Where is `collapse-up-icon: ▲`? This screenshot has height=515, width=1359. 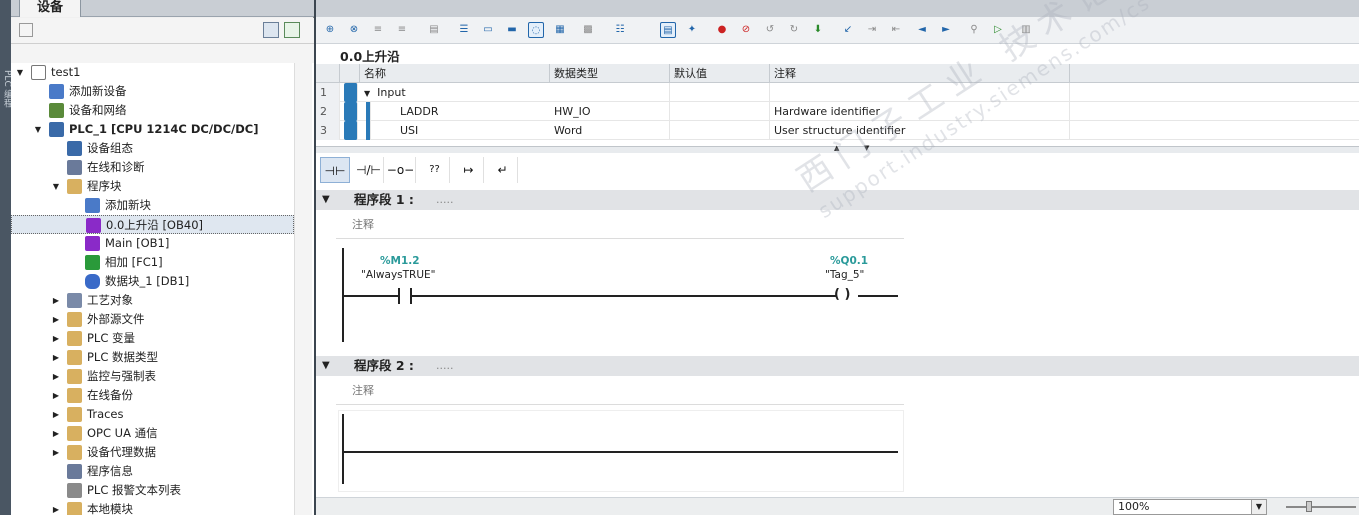
collapse-up-icon: ▲ is located at coordinates (836, 148).